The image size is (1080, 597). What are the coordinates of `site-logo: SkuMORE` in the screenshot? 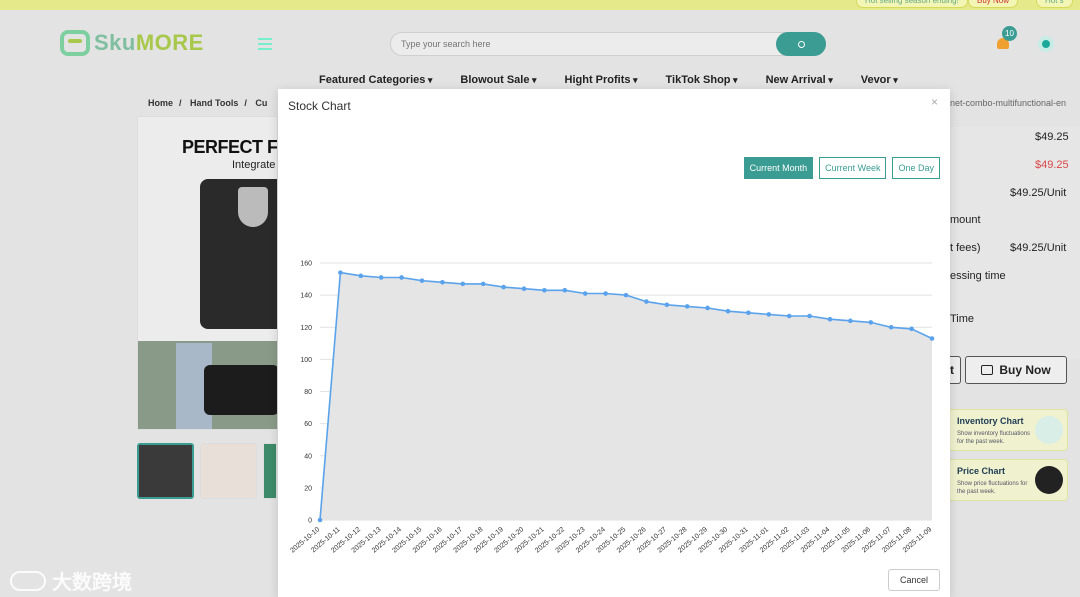 It's located at (132, 43).